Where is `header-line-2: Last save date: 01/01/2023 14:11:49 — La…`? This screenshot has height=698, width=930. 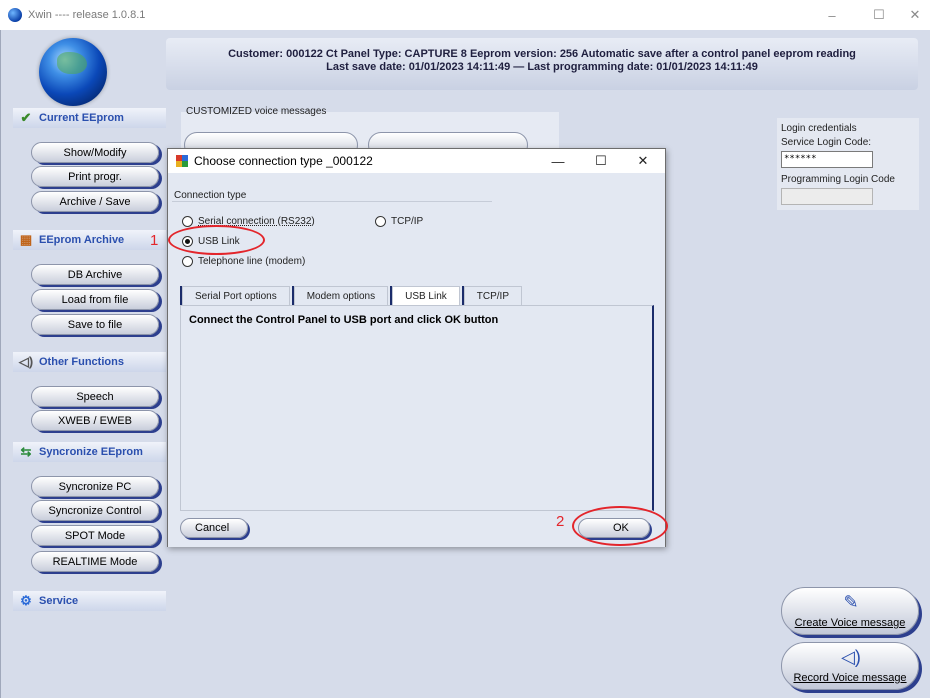 header-line-2: Last save date: 01/01/2023 14:11:49 — La… is located at coordinates (542, 67).